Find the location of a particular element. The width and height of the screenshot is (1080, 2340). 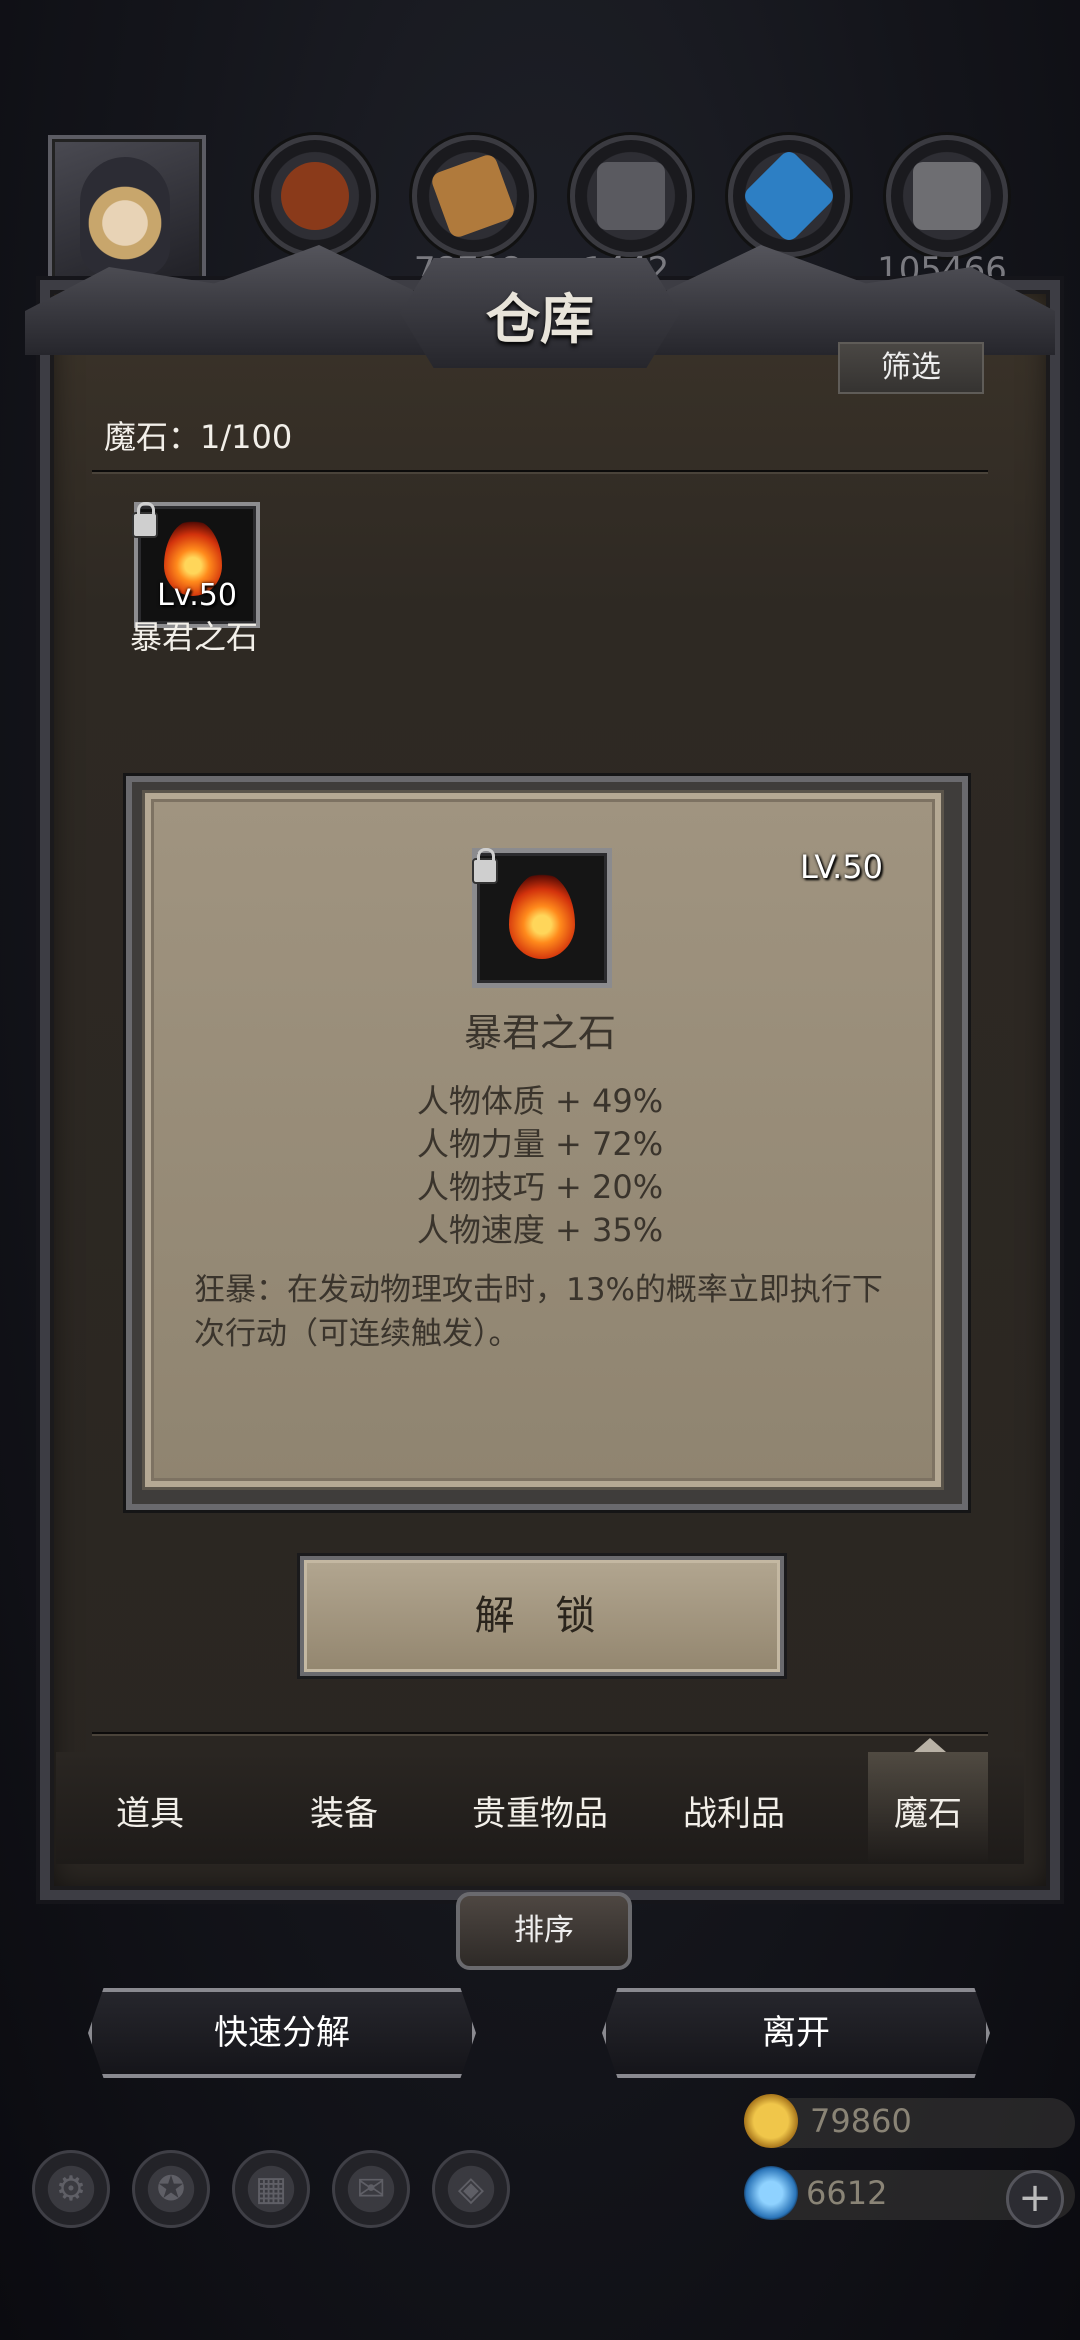

add-currency-button: + is located at coordinates (1035, 2199).